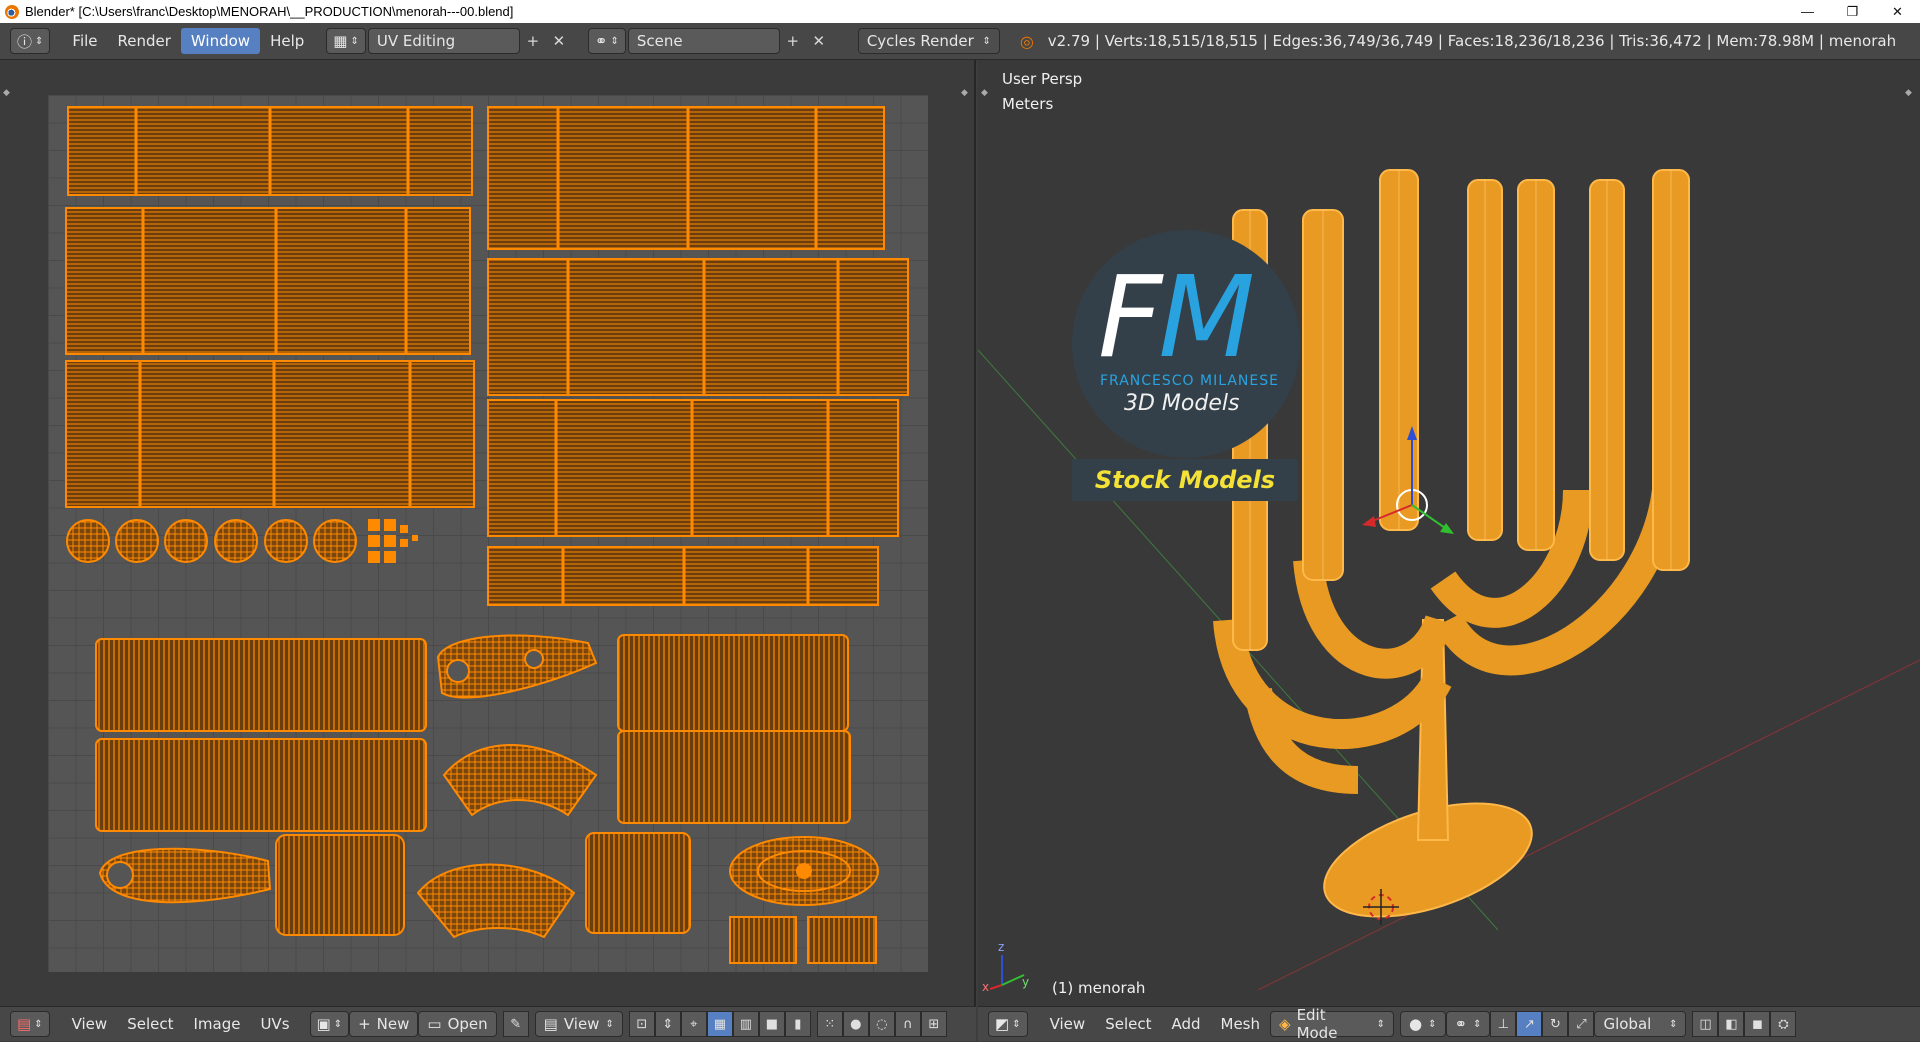 The image size is (1920, 1042). Describe the element at coordinates (745, 1024) in the screenshot. I see `edge-select-button: ▥` at that location.